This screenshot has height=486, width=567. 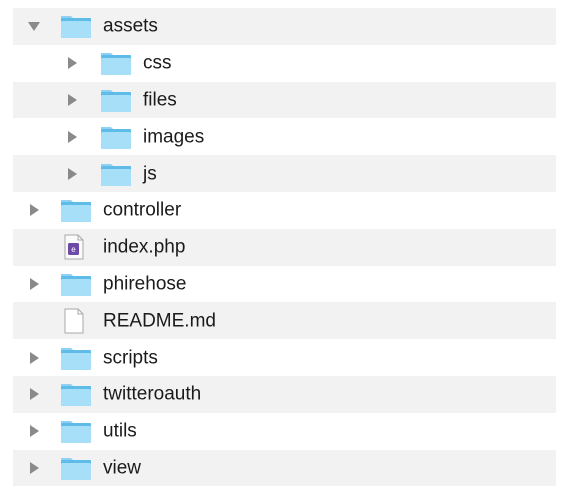 I want to click on tree-item-label: view, so click(x=122, y=468).